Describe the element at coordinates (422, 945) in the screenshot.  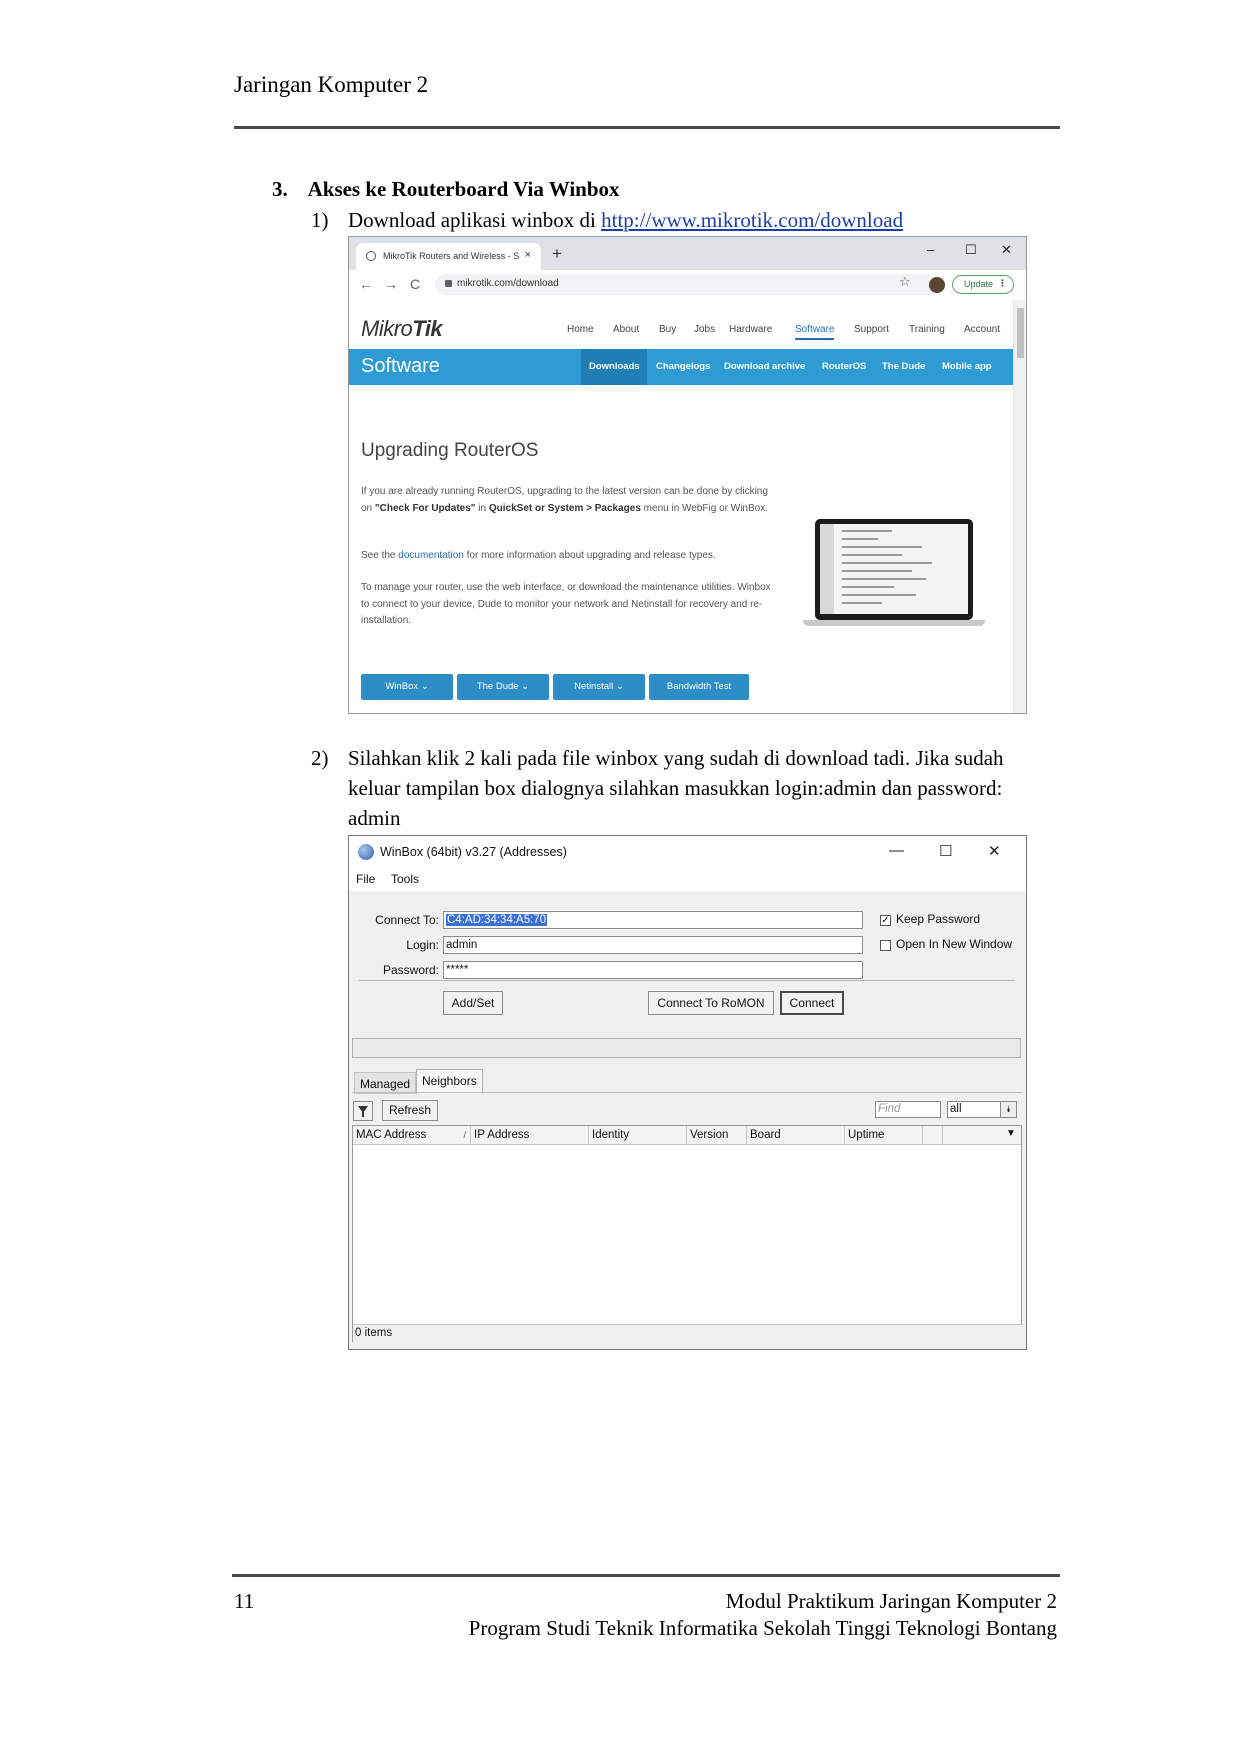
I see `login-label: Login:` at that location.